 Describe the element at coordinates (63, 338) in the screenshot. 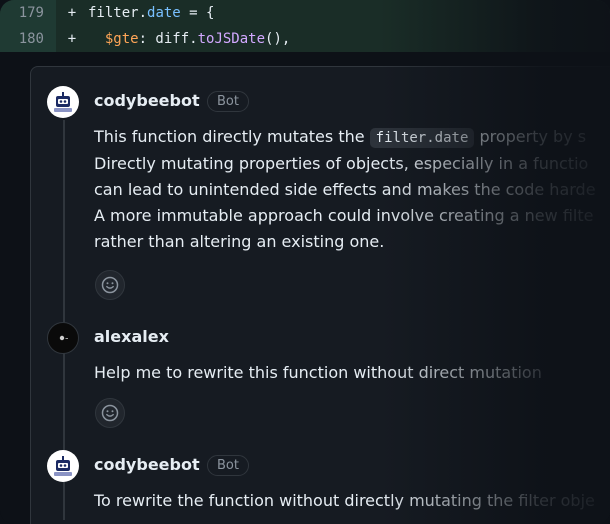

I see `user-avatar` at that location.